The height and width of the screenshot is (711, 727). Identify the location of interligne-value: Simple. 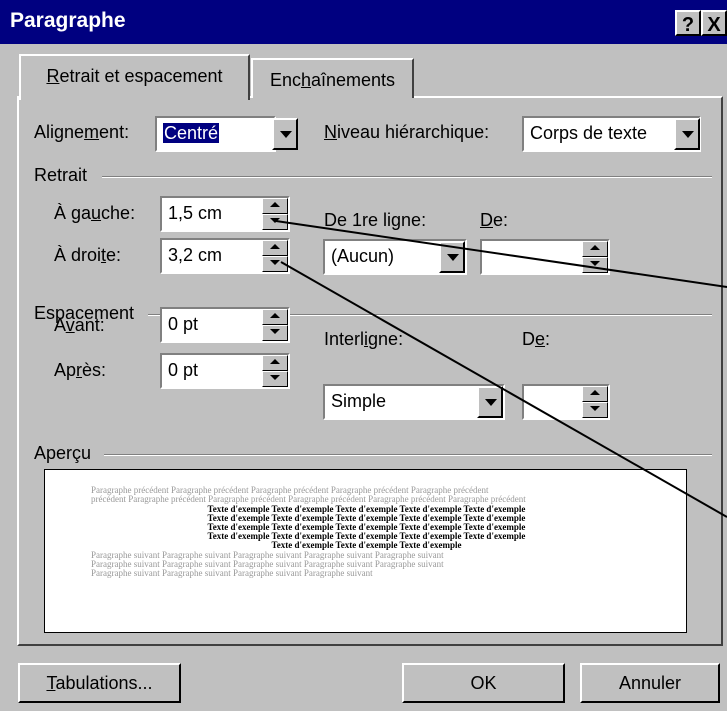
(359, 401).